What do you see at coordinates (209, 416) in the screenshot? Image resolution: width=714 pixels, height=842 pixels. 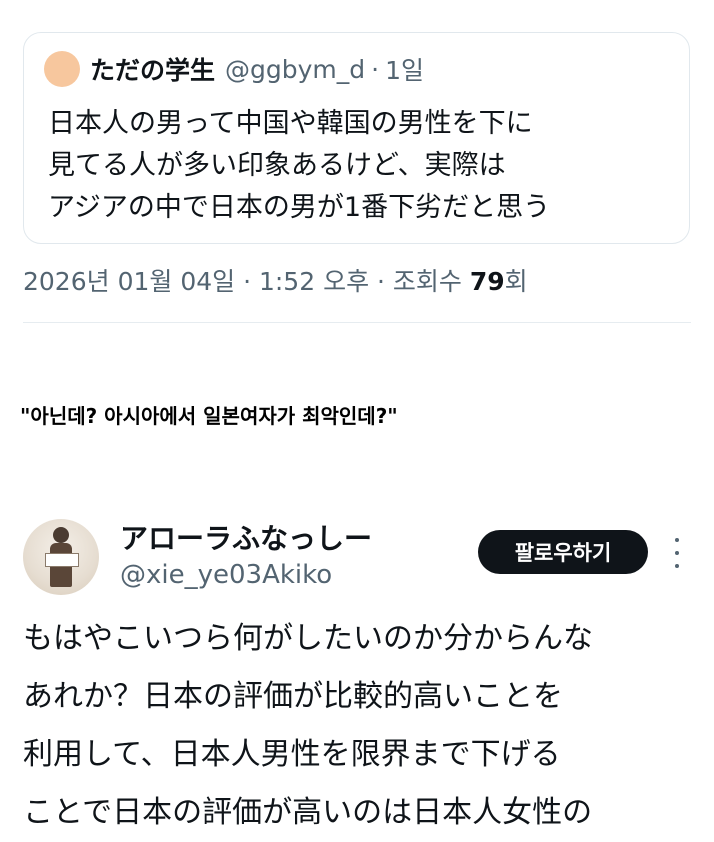 I see `caption-text: "아닌데? 아시아에서 일본여자가 최악인데?"` at bounding box center [209, 416].